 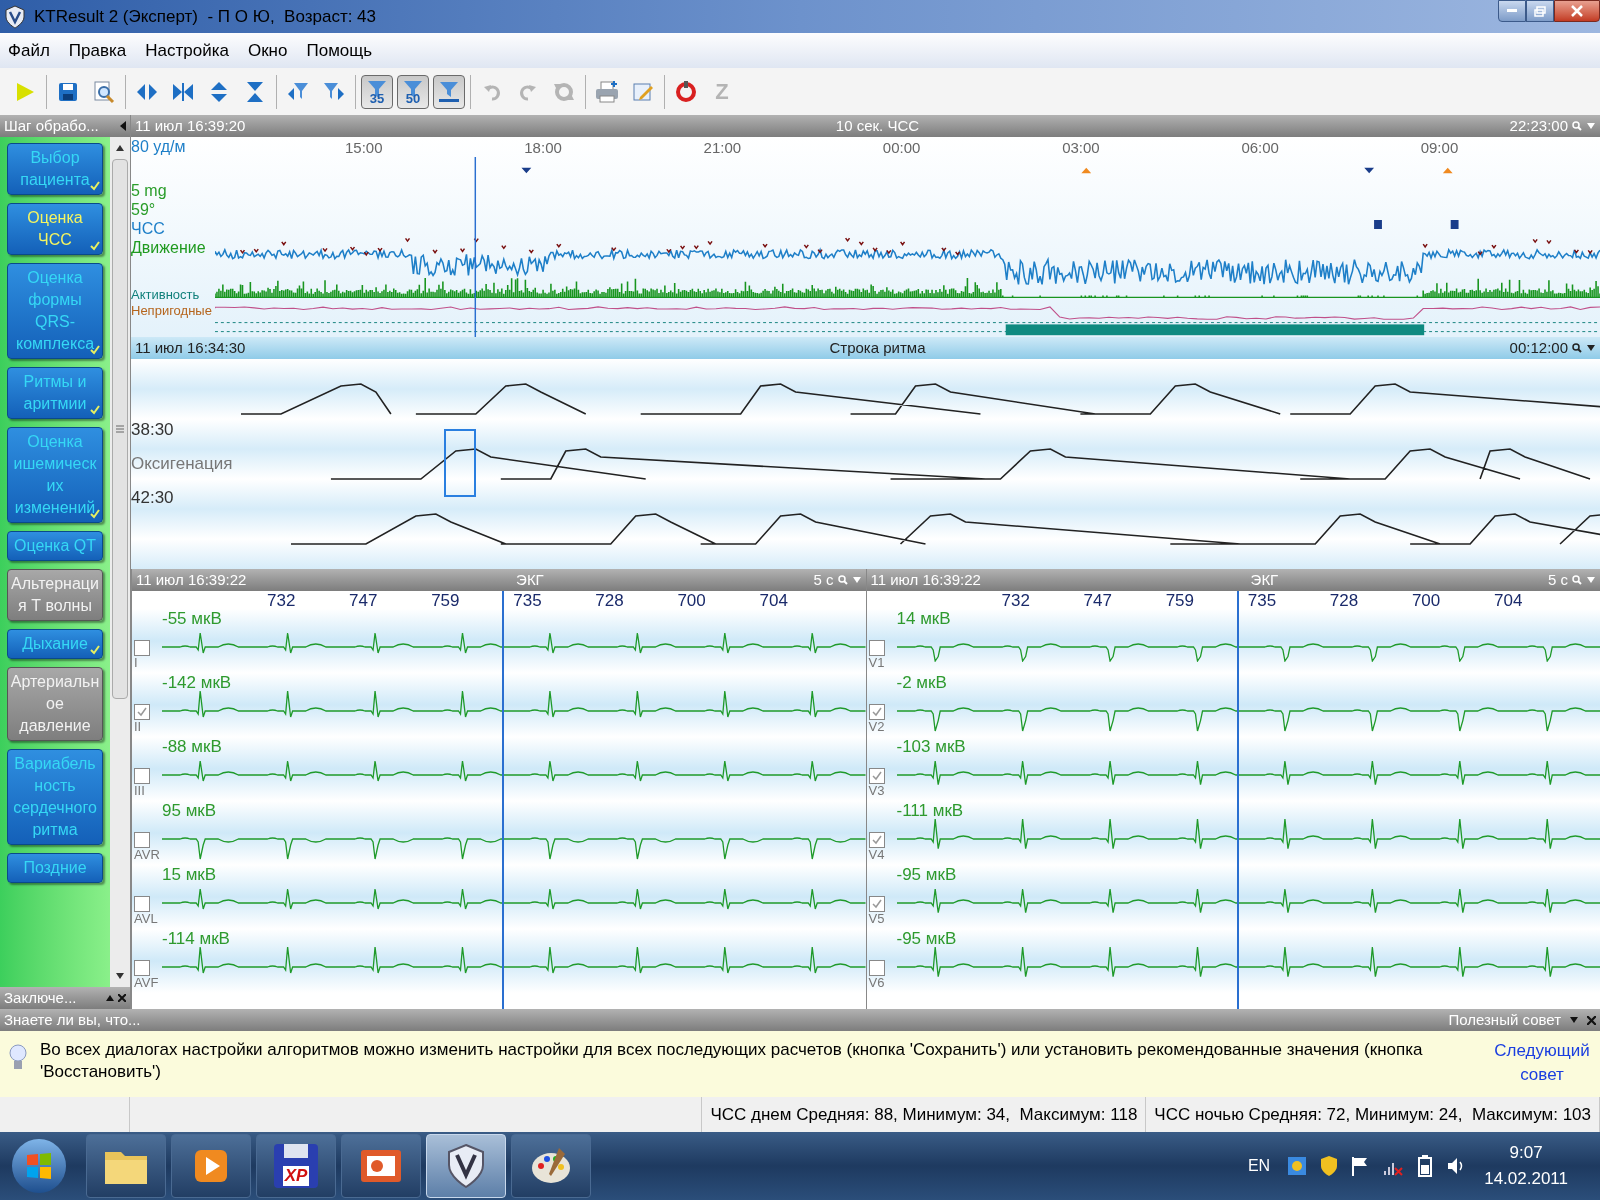 What do you see at coordinates (55, 797) in the screenshot?
I see `step-button: Вариабельность сердечного ритма` at bounding box center [55, 797].